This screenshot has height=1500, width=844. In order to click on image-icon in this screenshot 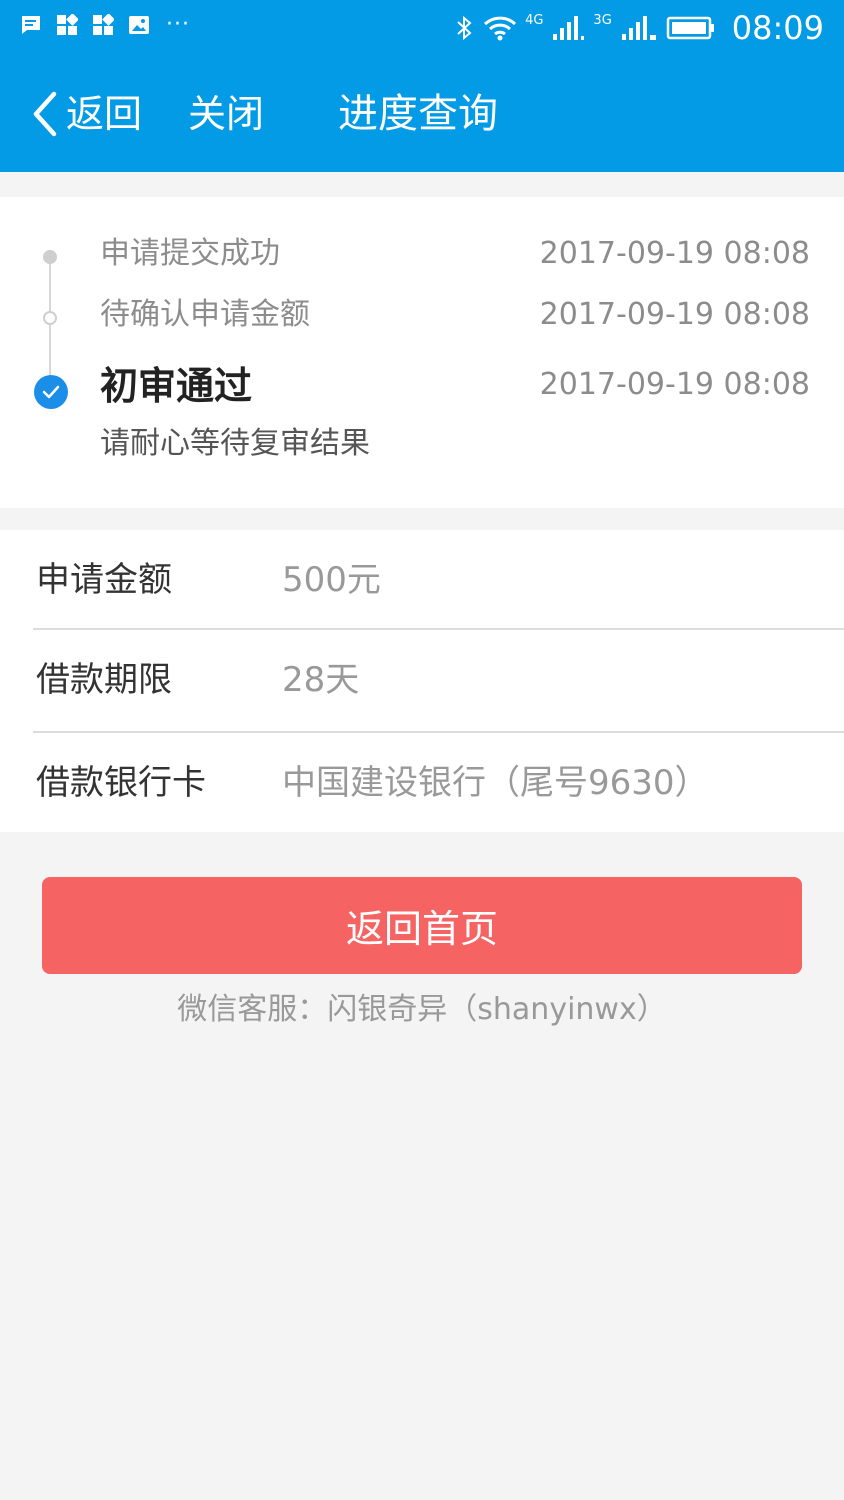, I will do `click(139, 25)`.